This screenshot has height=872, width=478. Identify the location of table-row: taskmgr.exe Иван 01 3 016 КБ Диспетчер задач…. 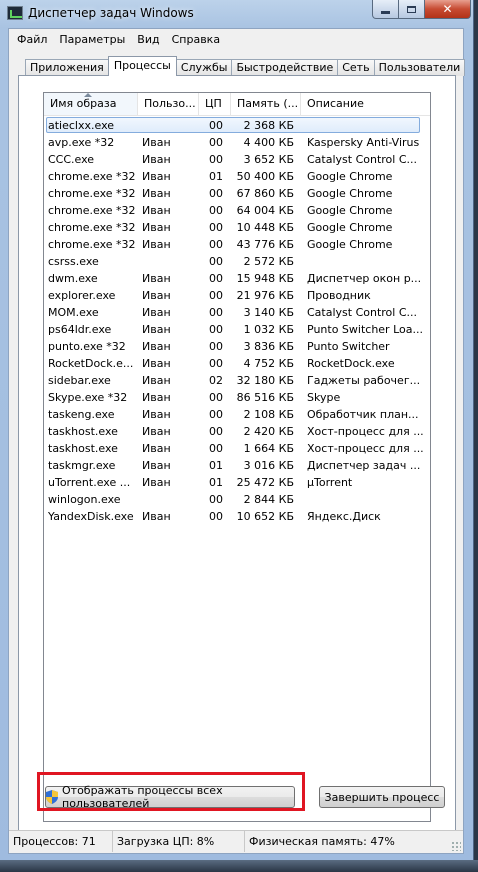
(237, 465).